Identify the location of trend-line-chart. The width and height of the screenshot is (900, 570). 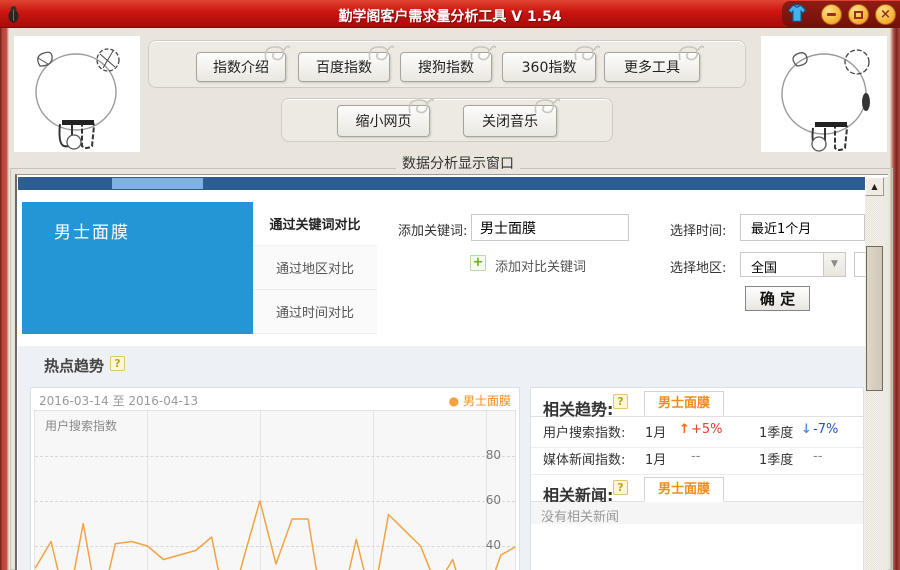
(275, 535).